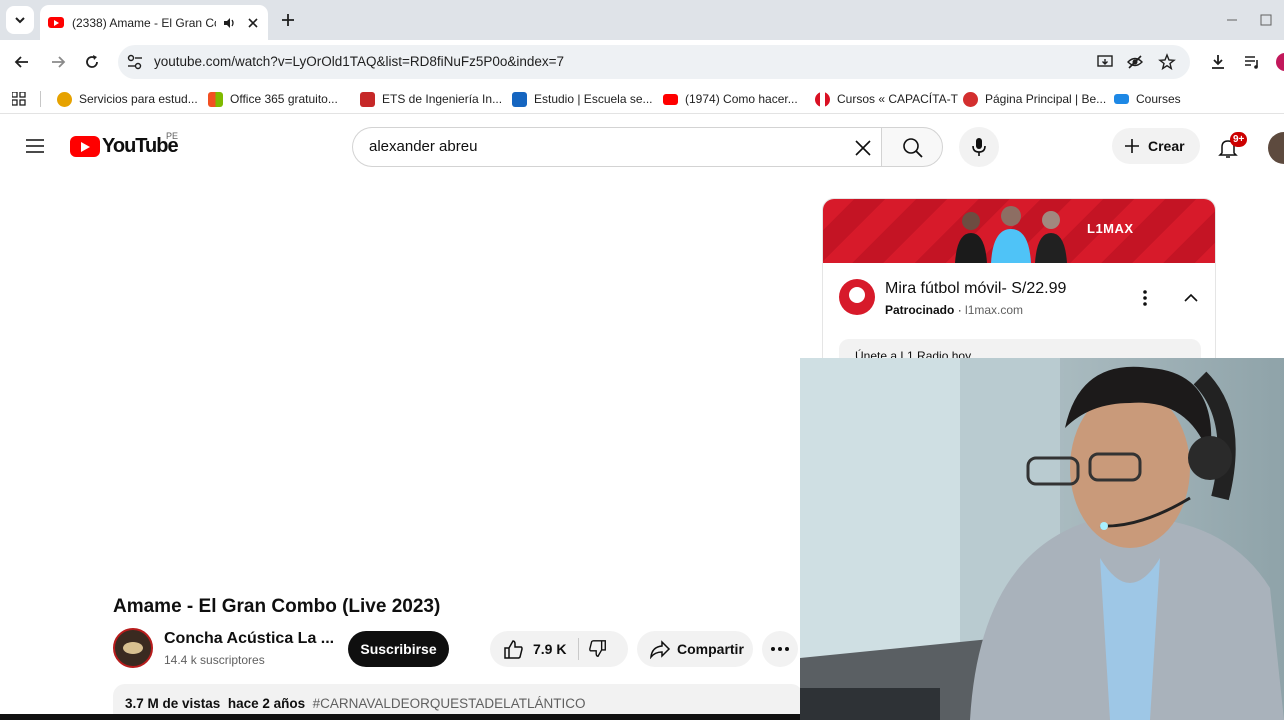  Describe the element at coordinates (125, 146) in the screenshot. I see `youtube-logo: YouTube` at that location.